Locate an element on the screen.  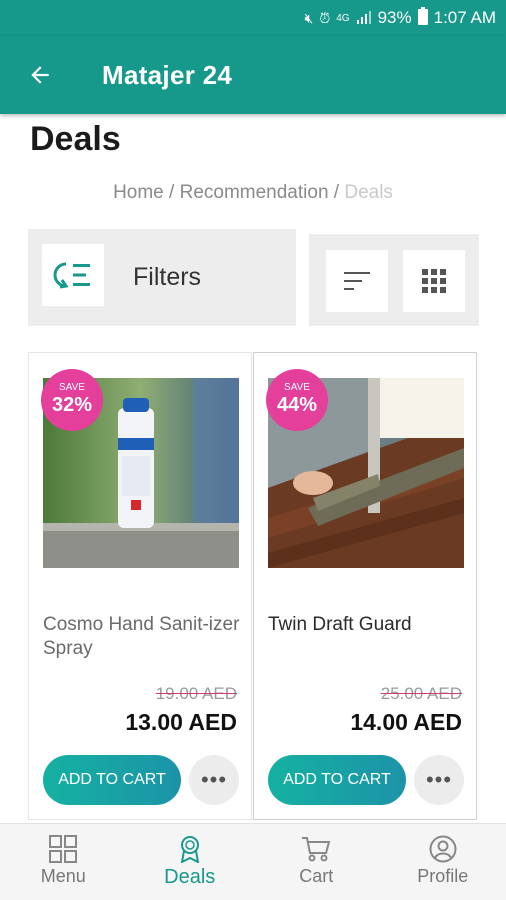
bottom-navigation: Menu Deals Cart Profile is located at coordinates (253, 861).